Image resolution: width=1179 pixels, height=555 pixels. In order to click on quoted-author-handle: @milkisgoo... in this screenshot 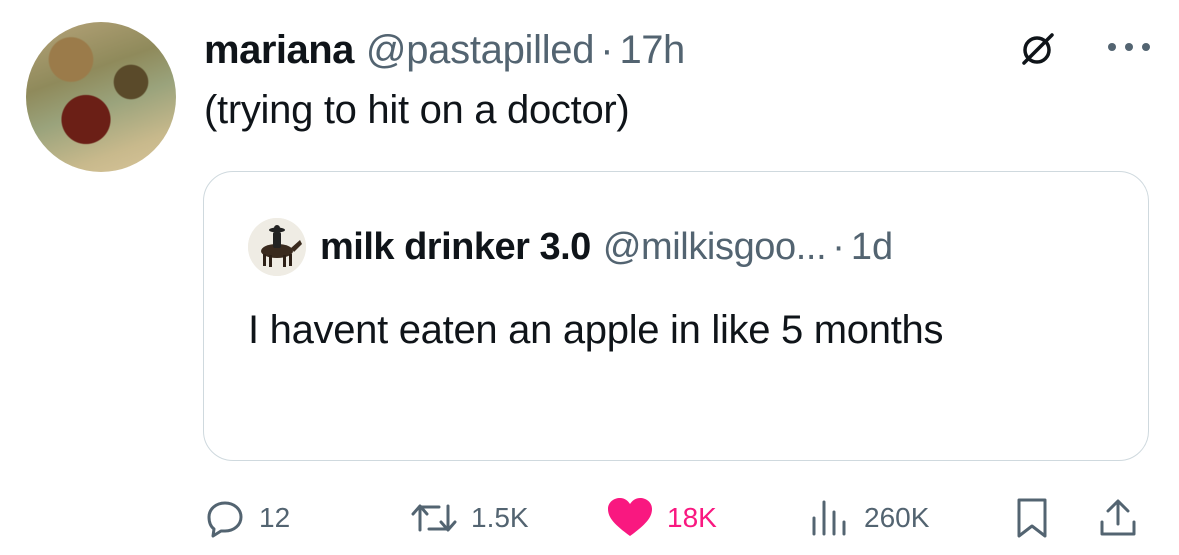, I will do `click(715, 247)`.